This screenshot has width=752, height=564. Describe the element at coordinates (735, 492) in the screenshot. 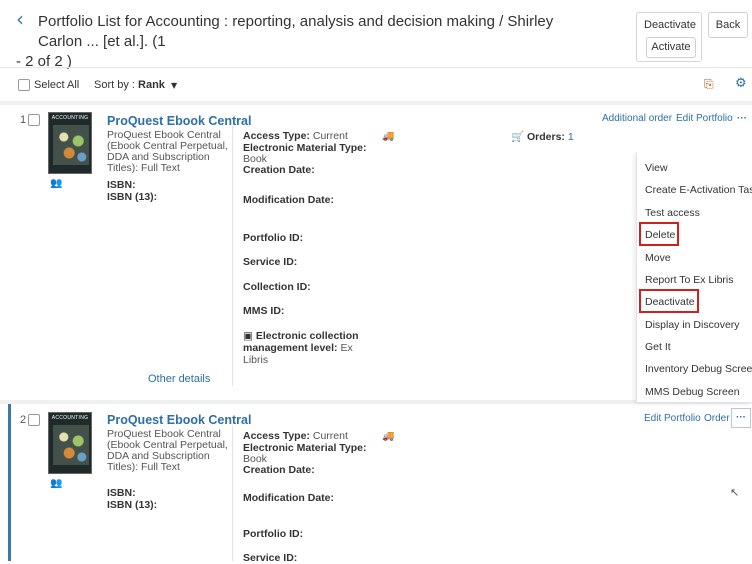

I see `mouse-cursor-icon: ↖` at that location.